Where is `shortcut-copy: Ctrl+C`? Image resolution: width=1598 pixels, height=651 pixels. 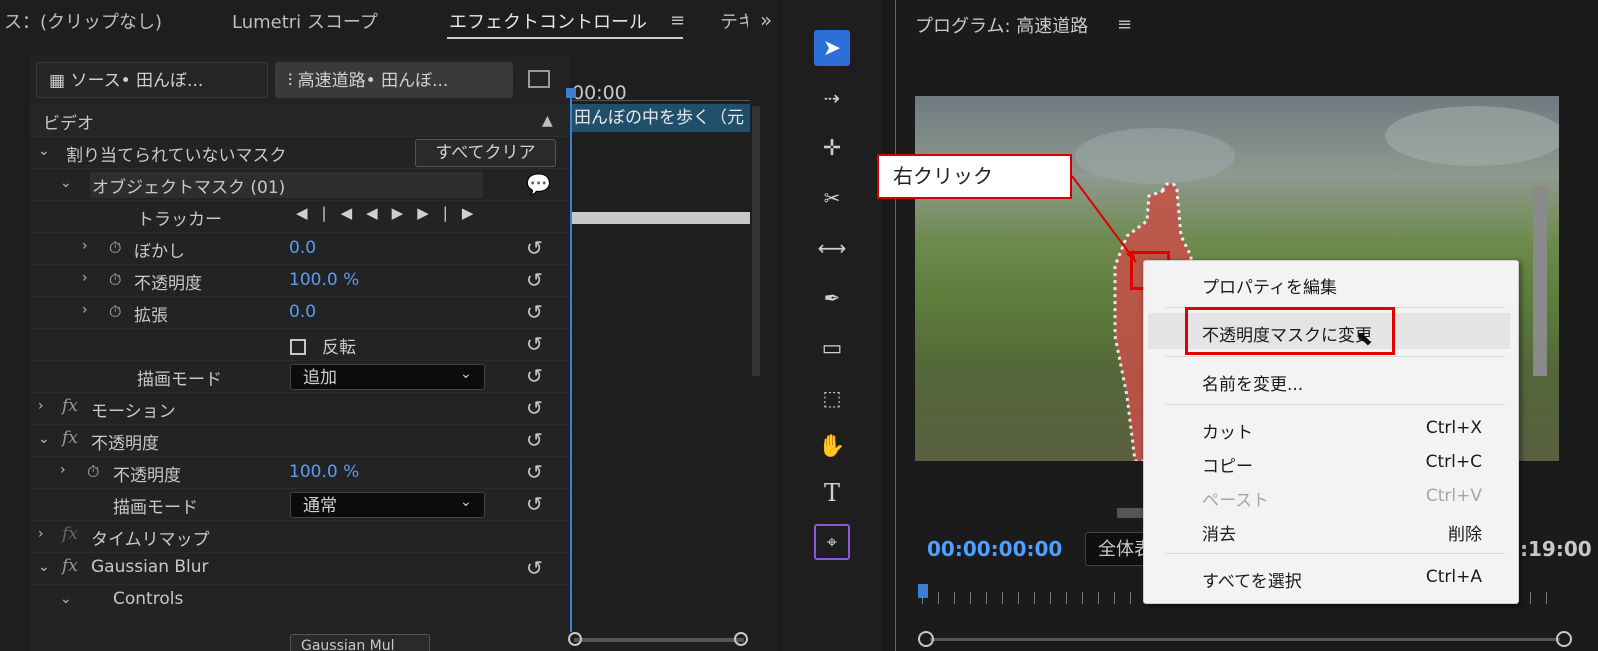 shortcut-copy: Ctrl+C is located at coordinates (1453, 462).